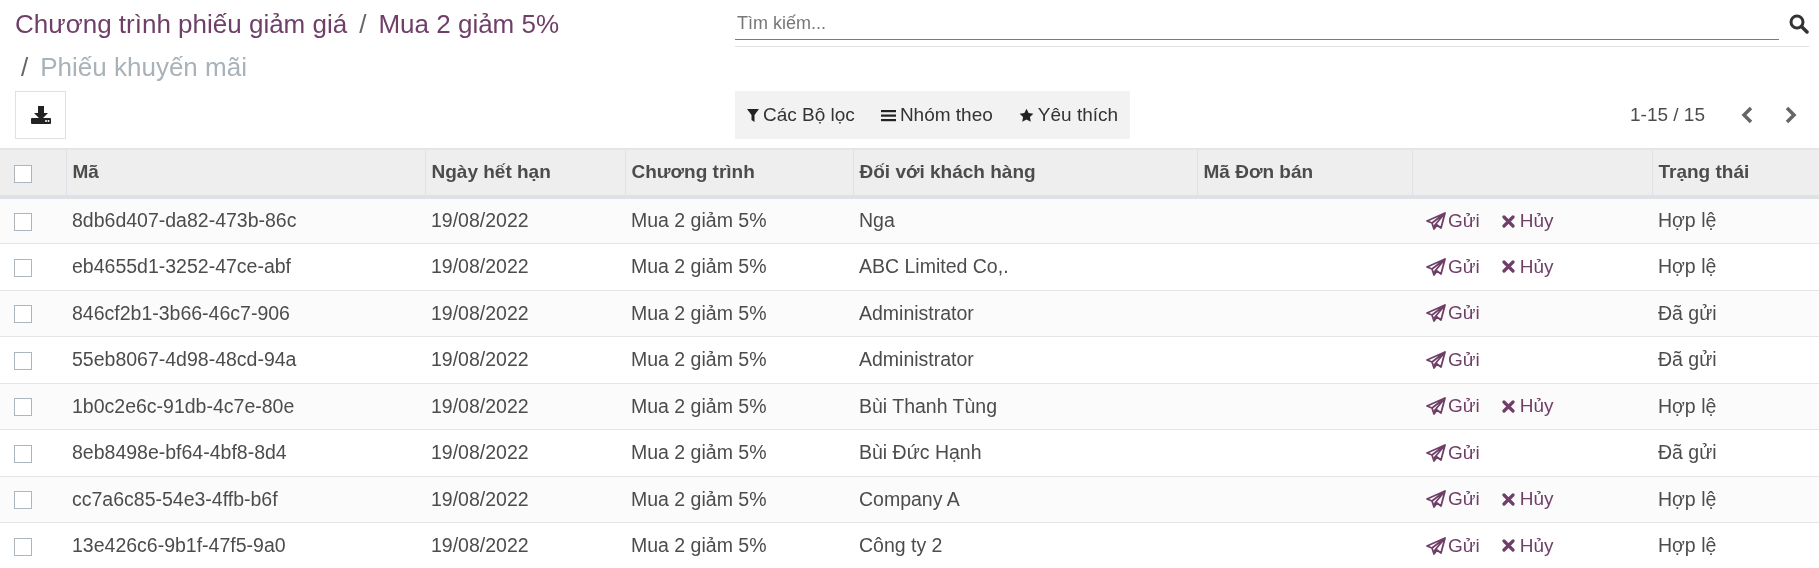  What do you see at coordinates (1791, 115) in the screenshot?
I see `chevron-right-icon` at bounding box center [1791, 115].